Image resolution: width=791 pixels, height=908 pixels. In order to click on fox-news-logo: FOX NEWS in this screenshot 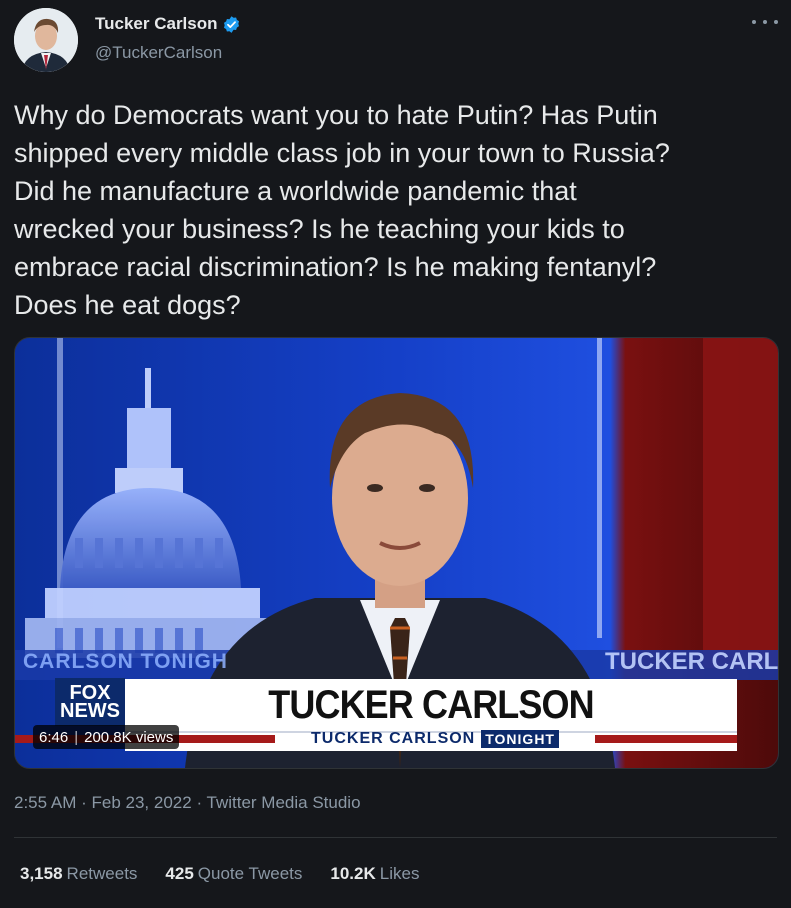, I will do `click(90, 702)`.